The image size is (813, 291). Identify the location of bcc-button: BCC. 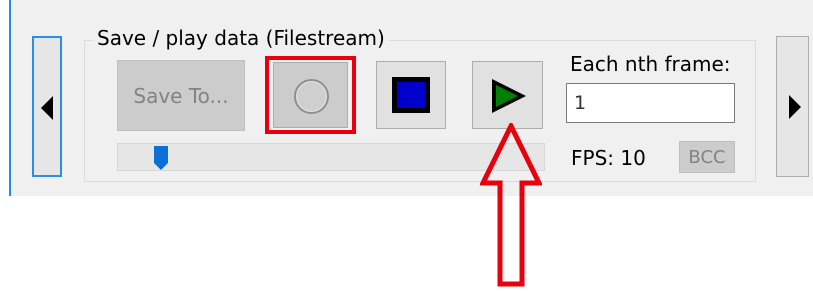
(707, 157).